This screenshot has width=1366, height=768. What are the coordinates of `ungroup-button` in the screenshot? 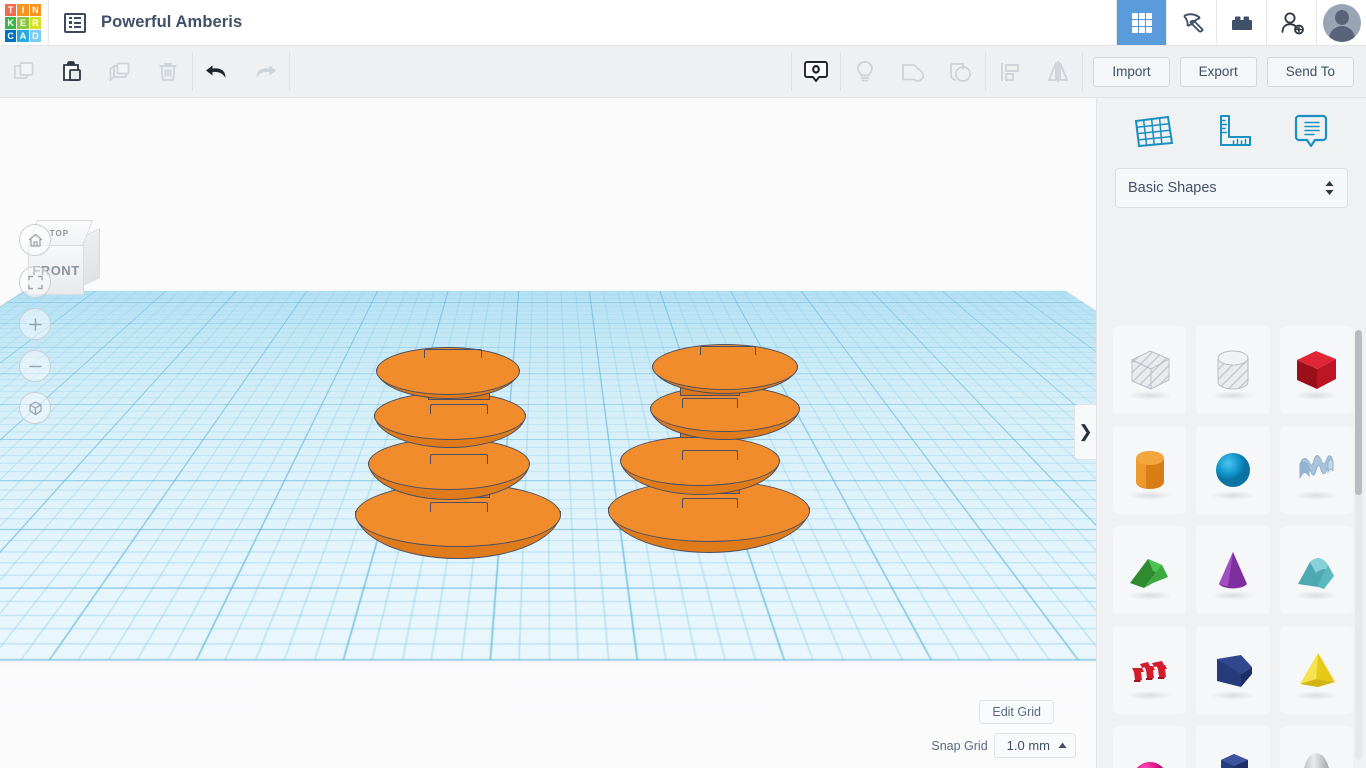 It's located at (961, 71).